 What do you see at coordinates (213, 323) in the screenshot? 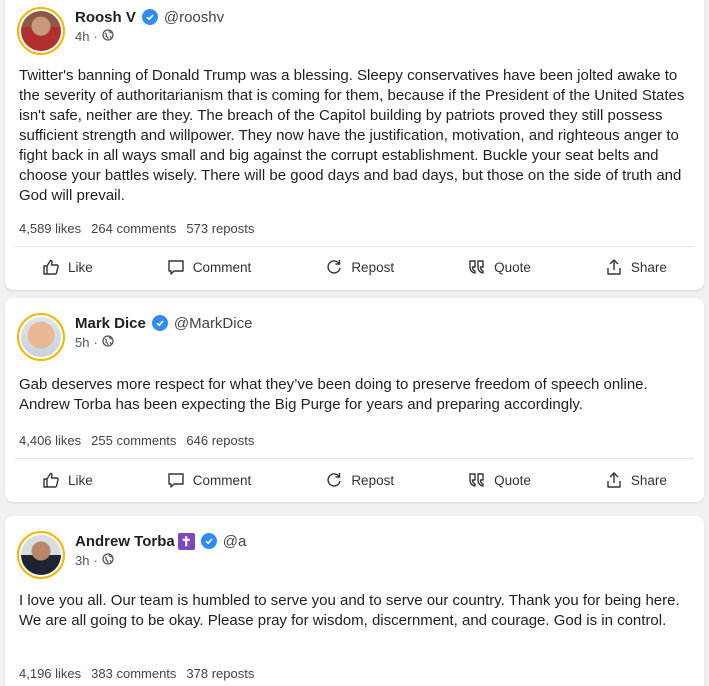
I see `author-handle: @MarkDice` at bounding box center [213, 323].